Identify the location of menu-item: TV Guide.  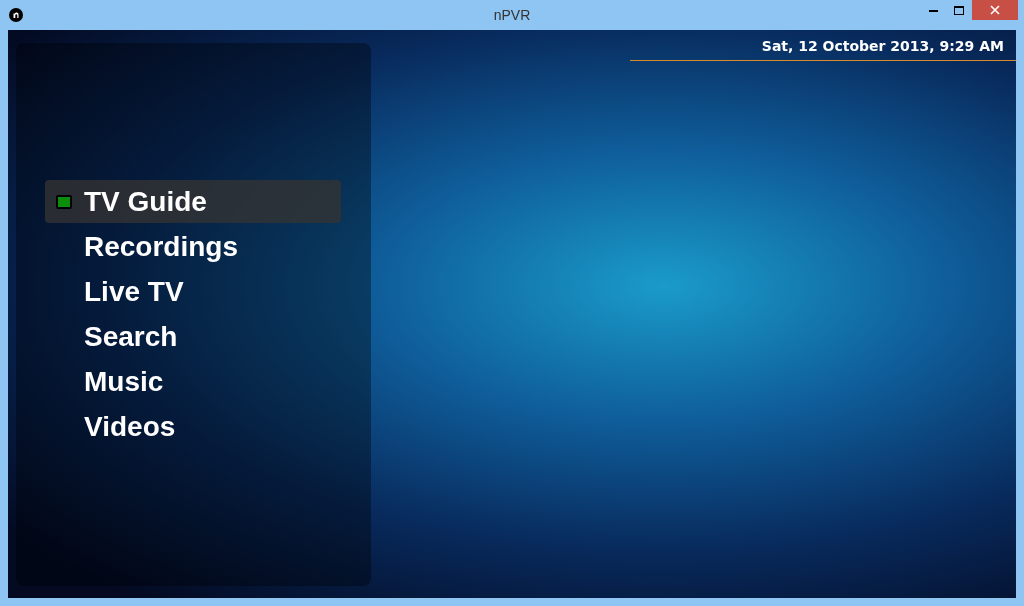
(193, 201).